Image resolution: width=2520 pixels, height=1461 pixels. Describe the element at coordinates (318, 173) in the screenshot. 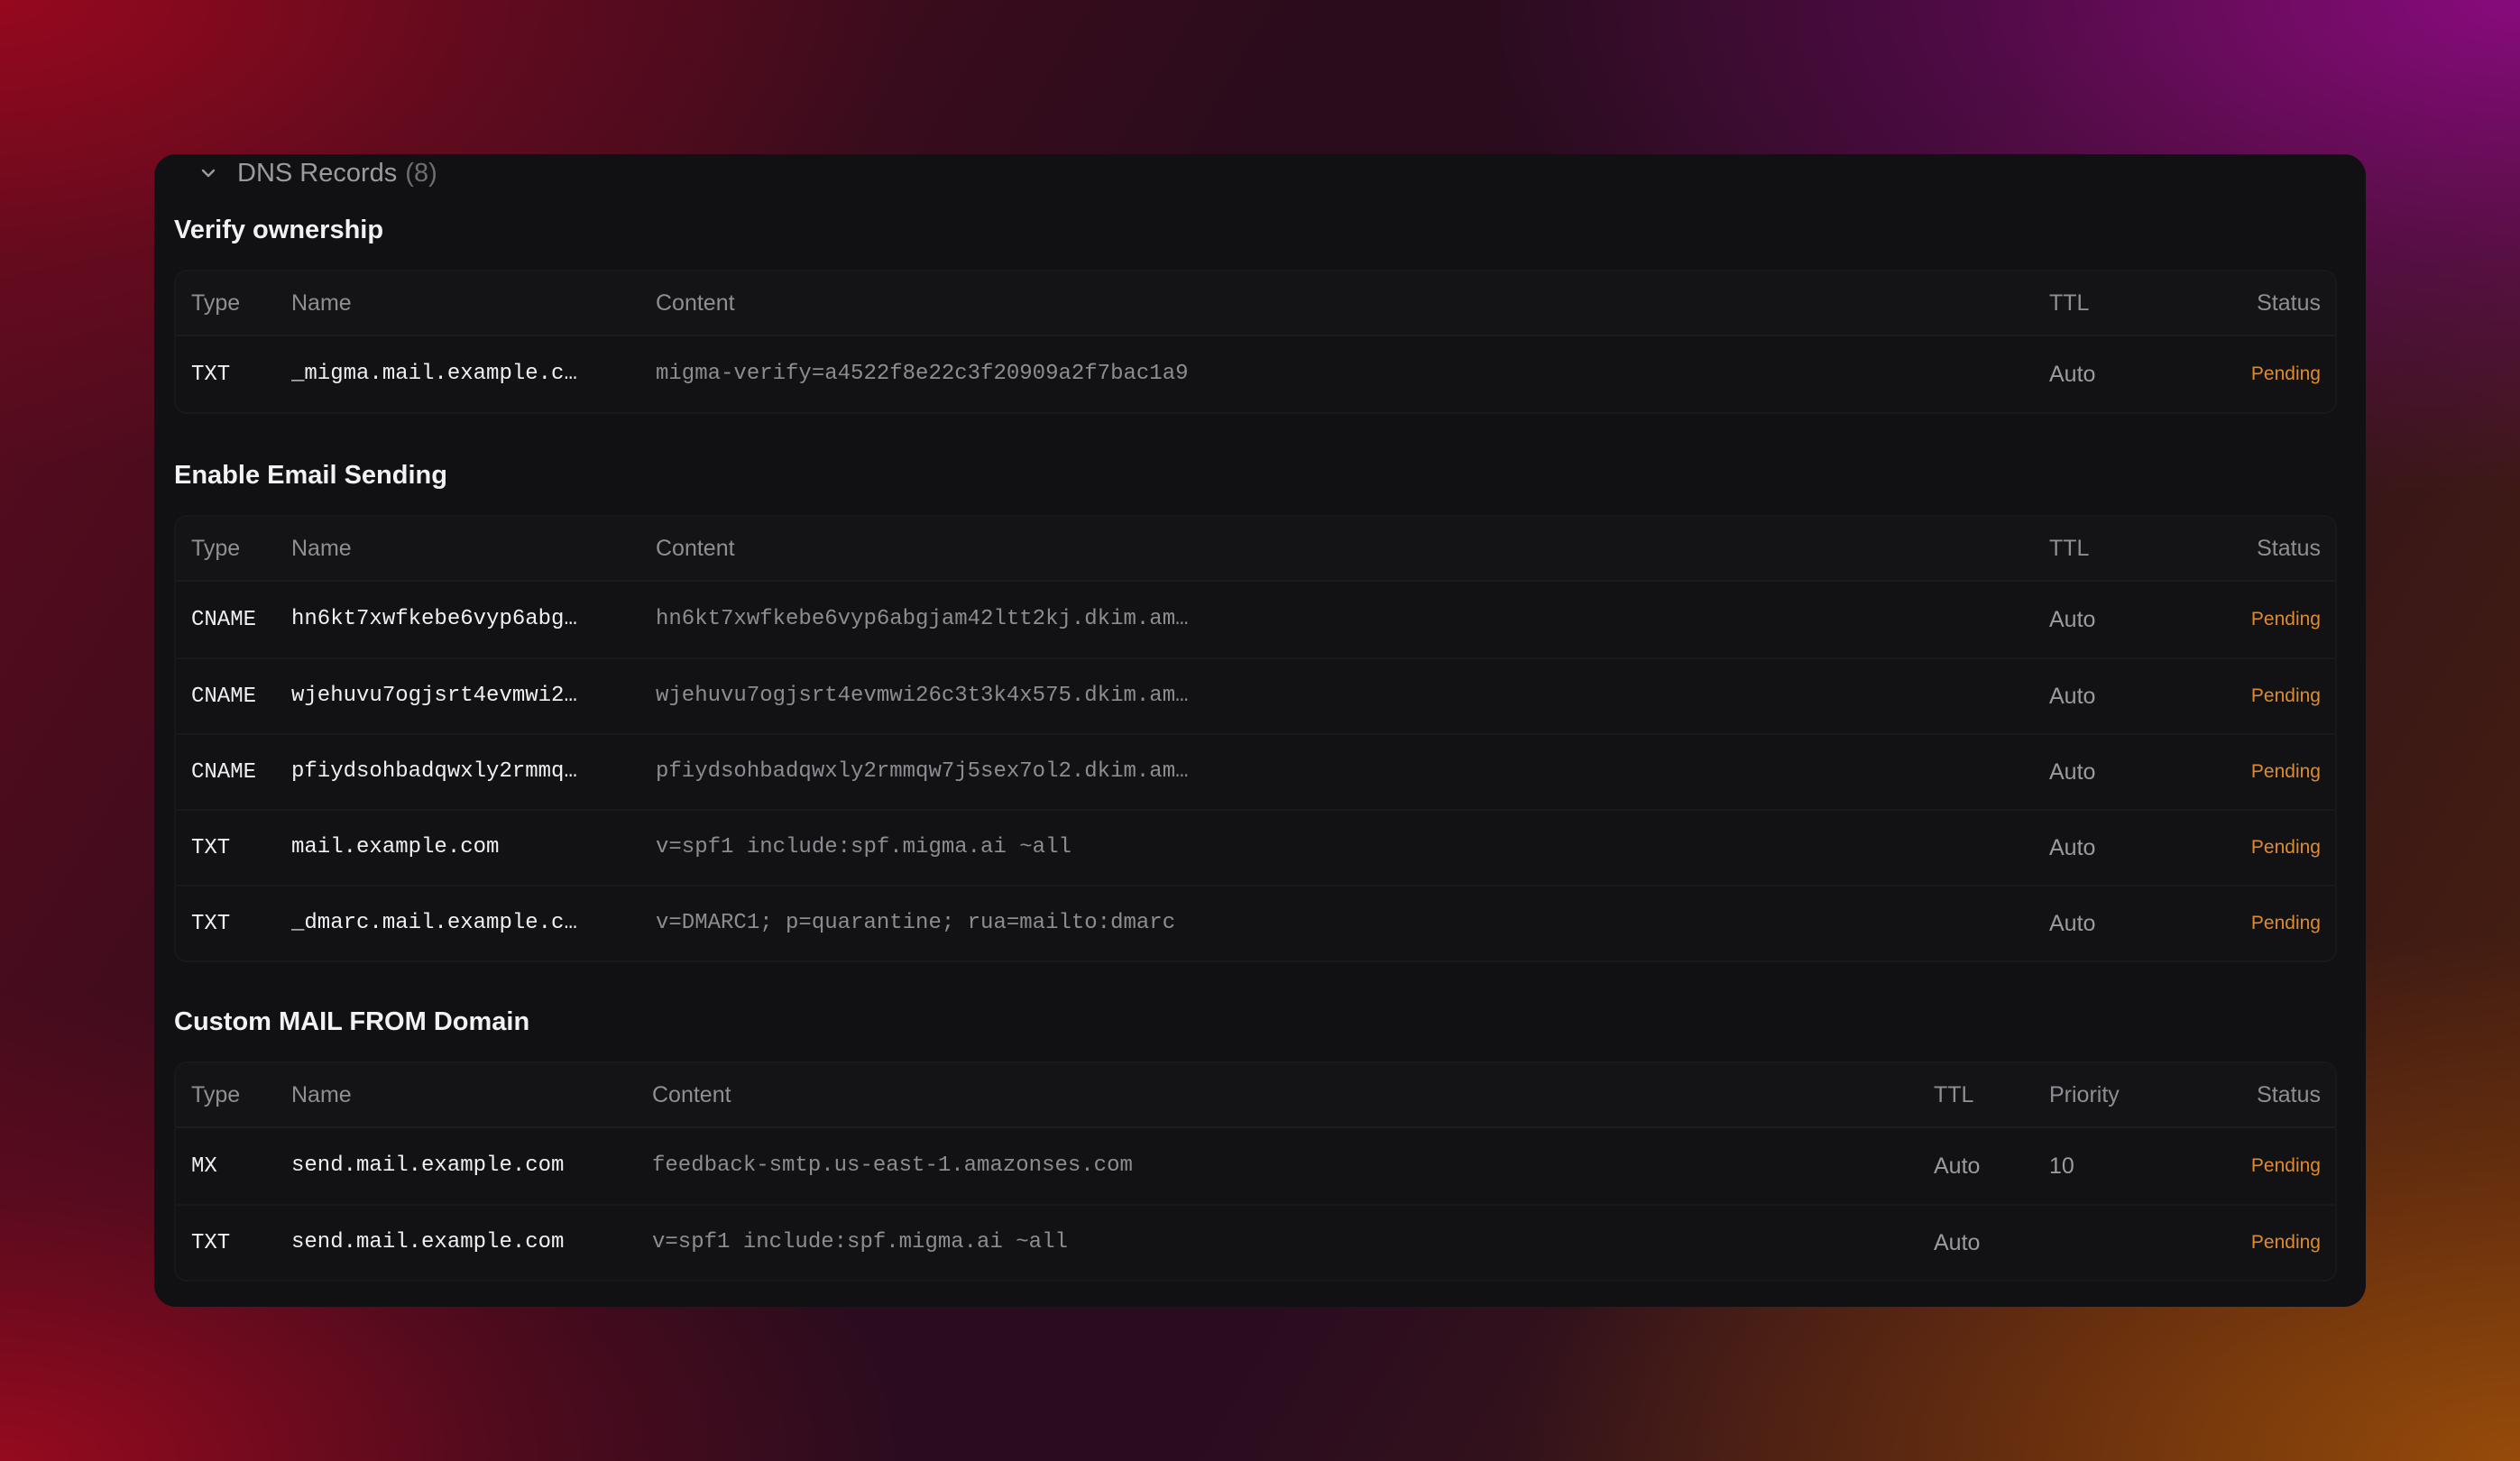

I see `dns-records-title: DNS Records` at that location.